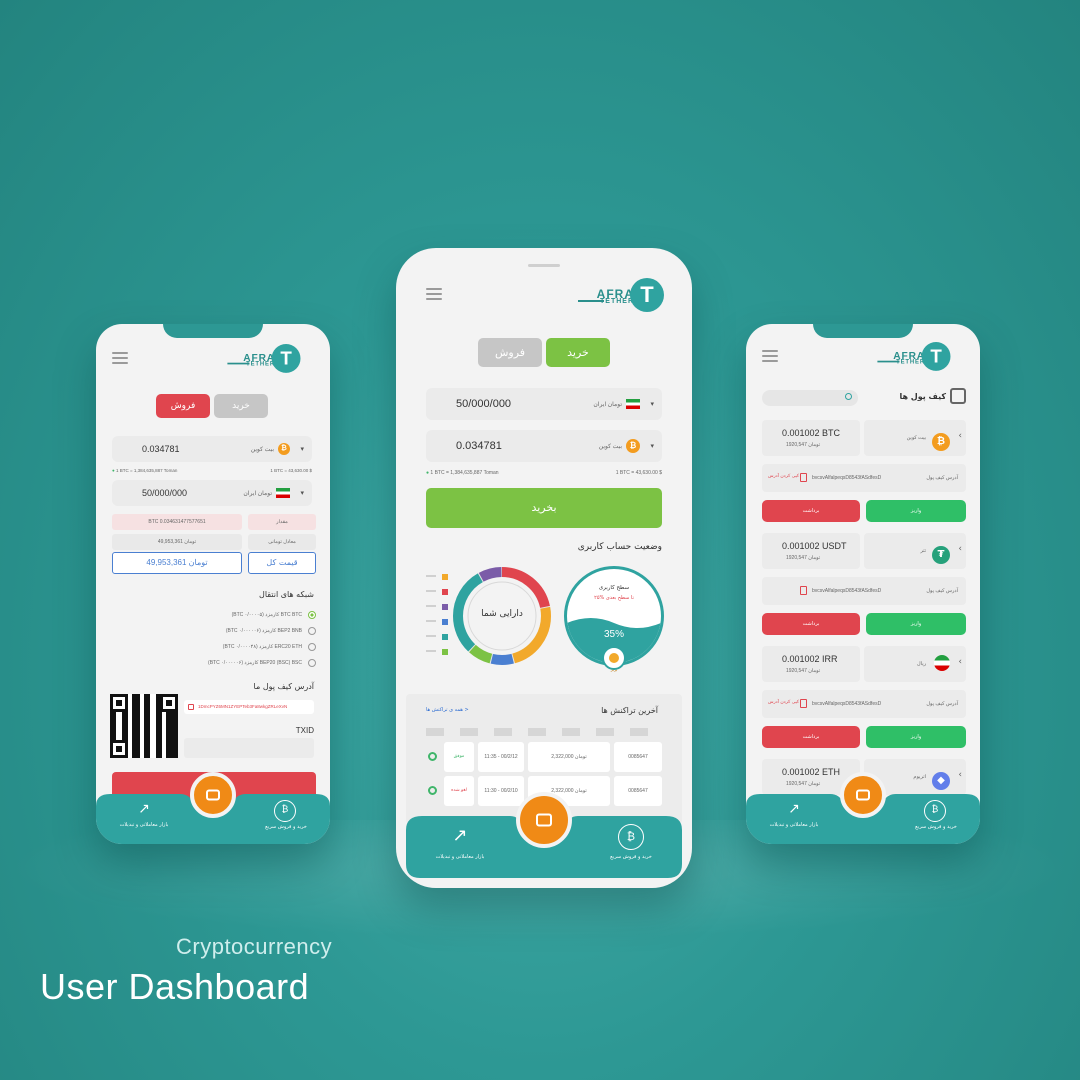  What do you see at coordinates (811, 772) in the screenshot?
I see `wallet-amount: 0.001002 ETH` at bounding box center [811, 772].